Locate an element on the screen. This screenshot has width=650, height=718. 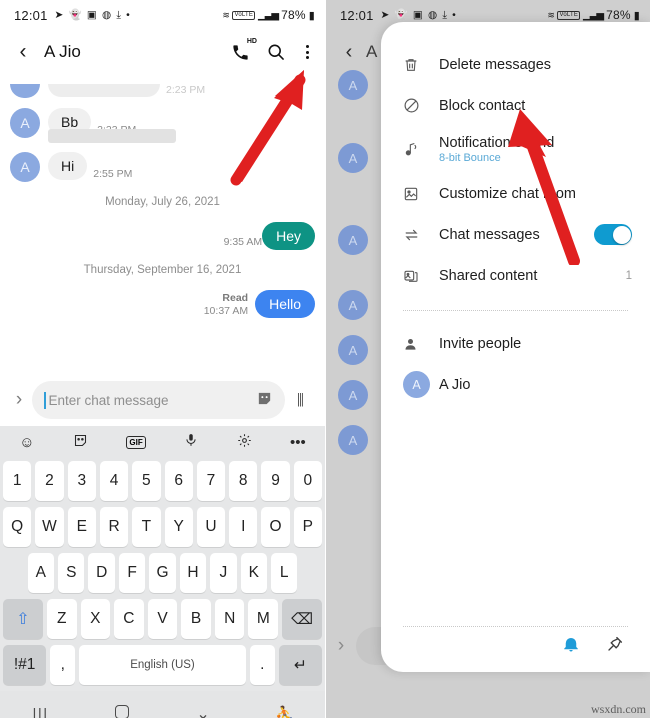
key-r: R is located at coordinates (114, 527).